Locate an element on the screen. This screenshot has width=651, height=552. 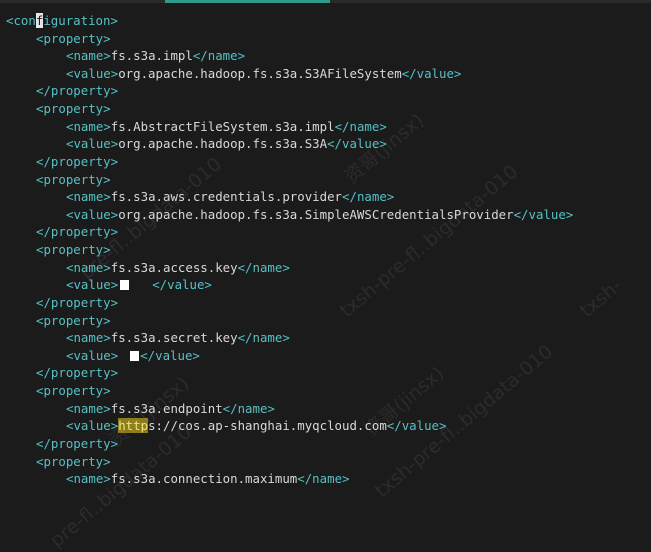
code-line-20: <value> </value> is located at coordinates (133, 355).